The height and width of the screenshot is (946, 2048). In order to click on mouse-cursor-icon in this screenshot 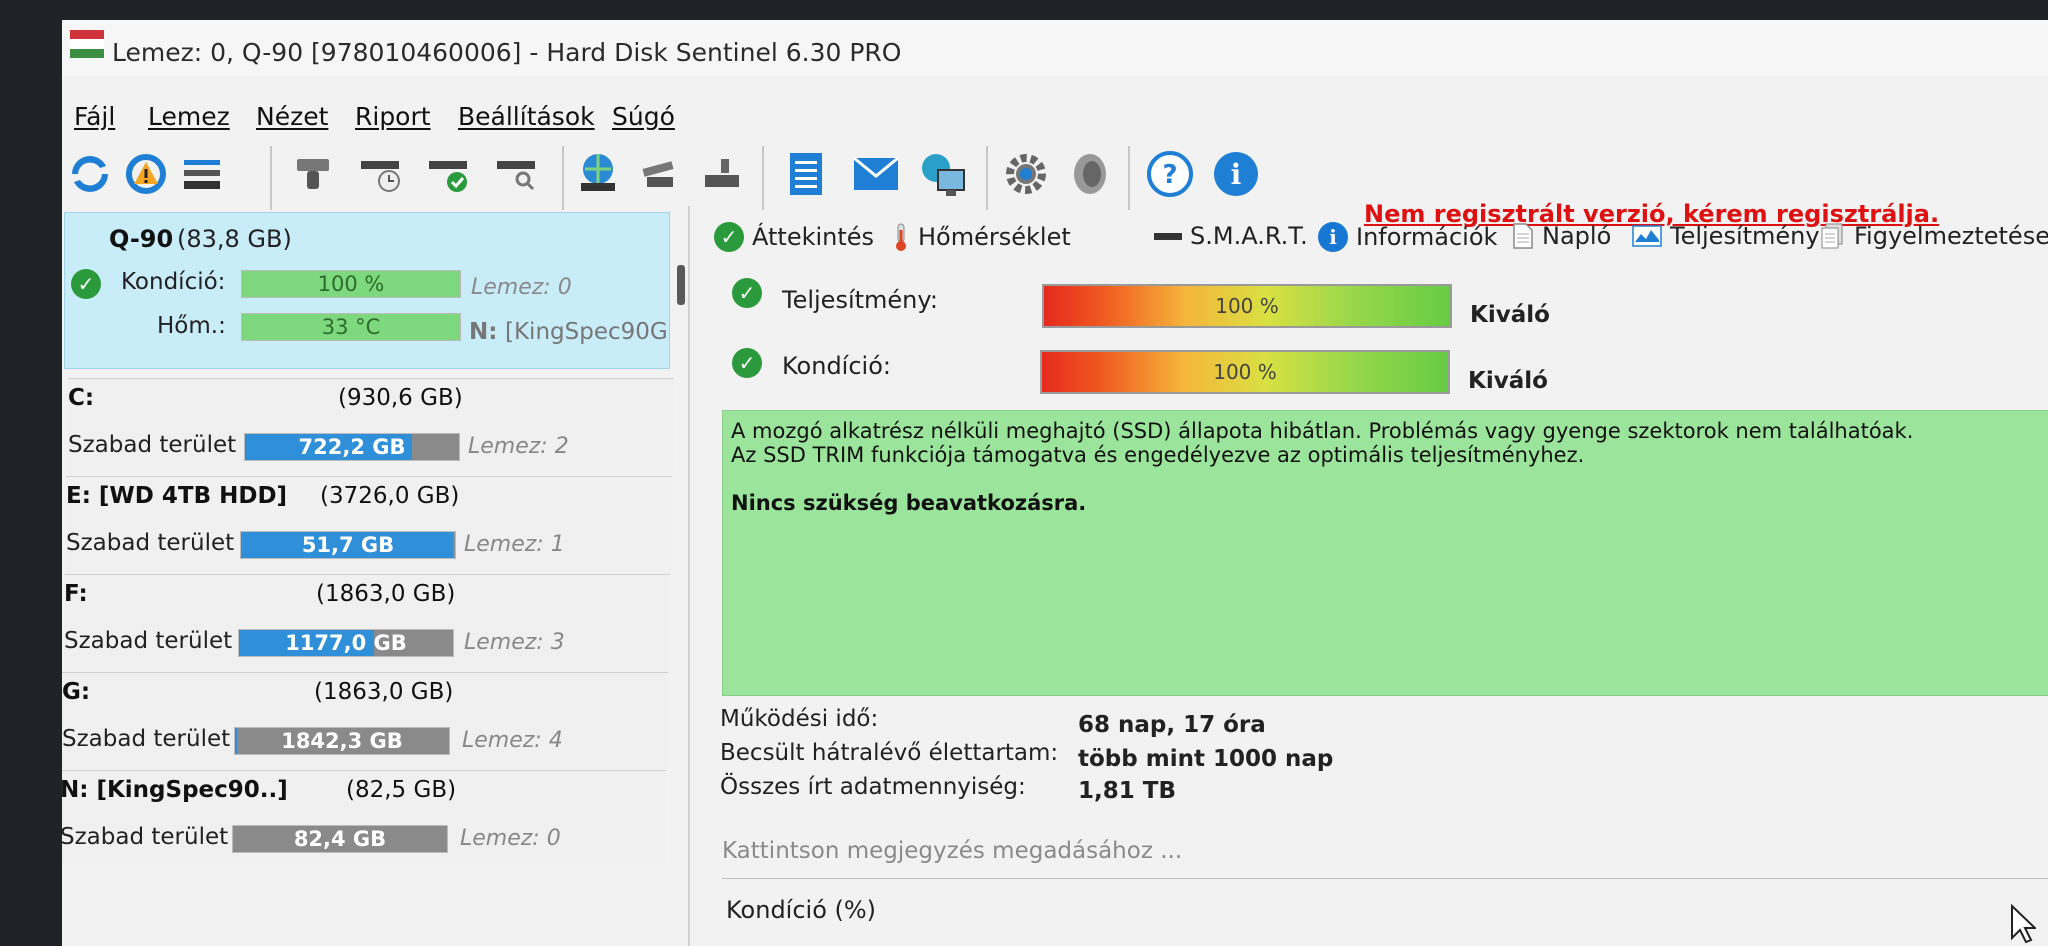, I will do `click(2023, 924)`.